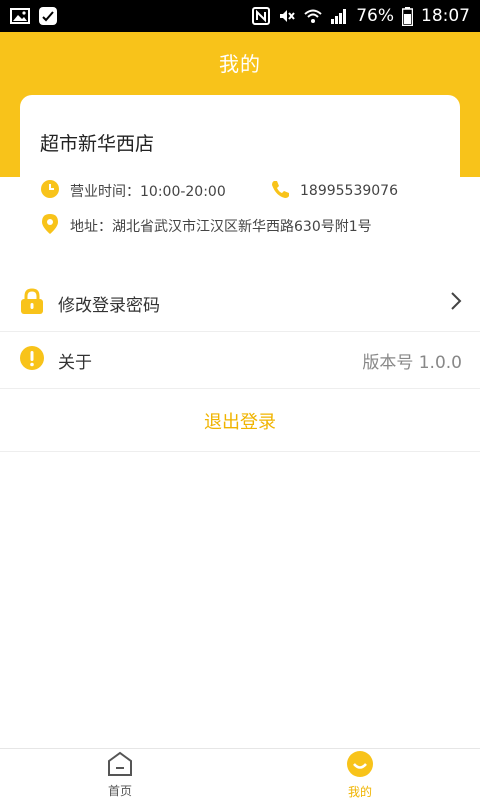 The height and width of the screenshot is (800, 480). I want to click on tab-home: 首页, so click(120, 774).